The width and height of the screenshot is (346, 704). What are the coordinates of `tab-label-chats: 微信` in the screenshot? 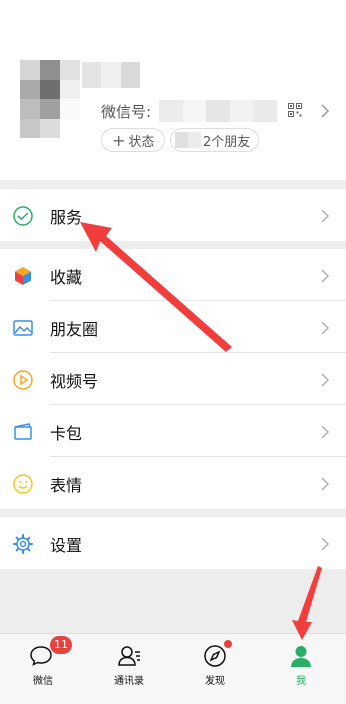 It's located at (43, 681).